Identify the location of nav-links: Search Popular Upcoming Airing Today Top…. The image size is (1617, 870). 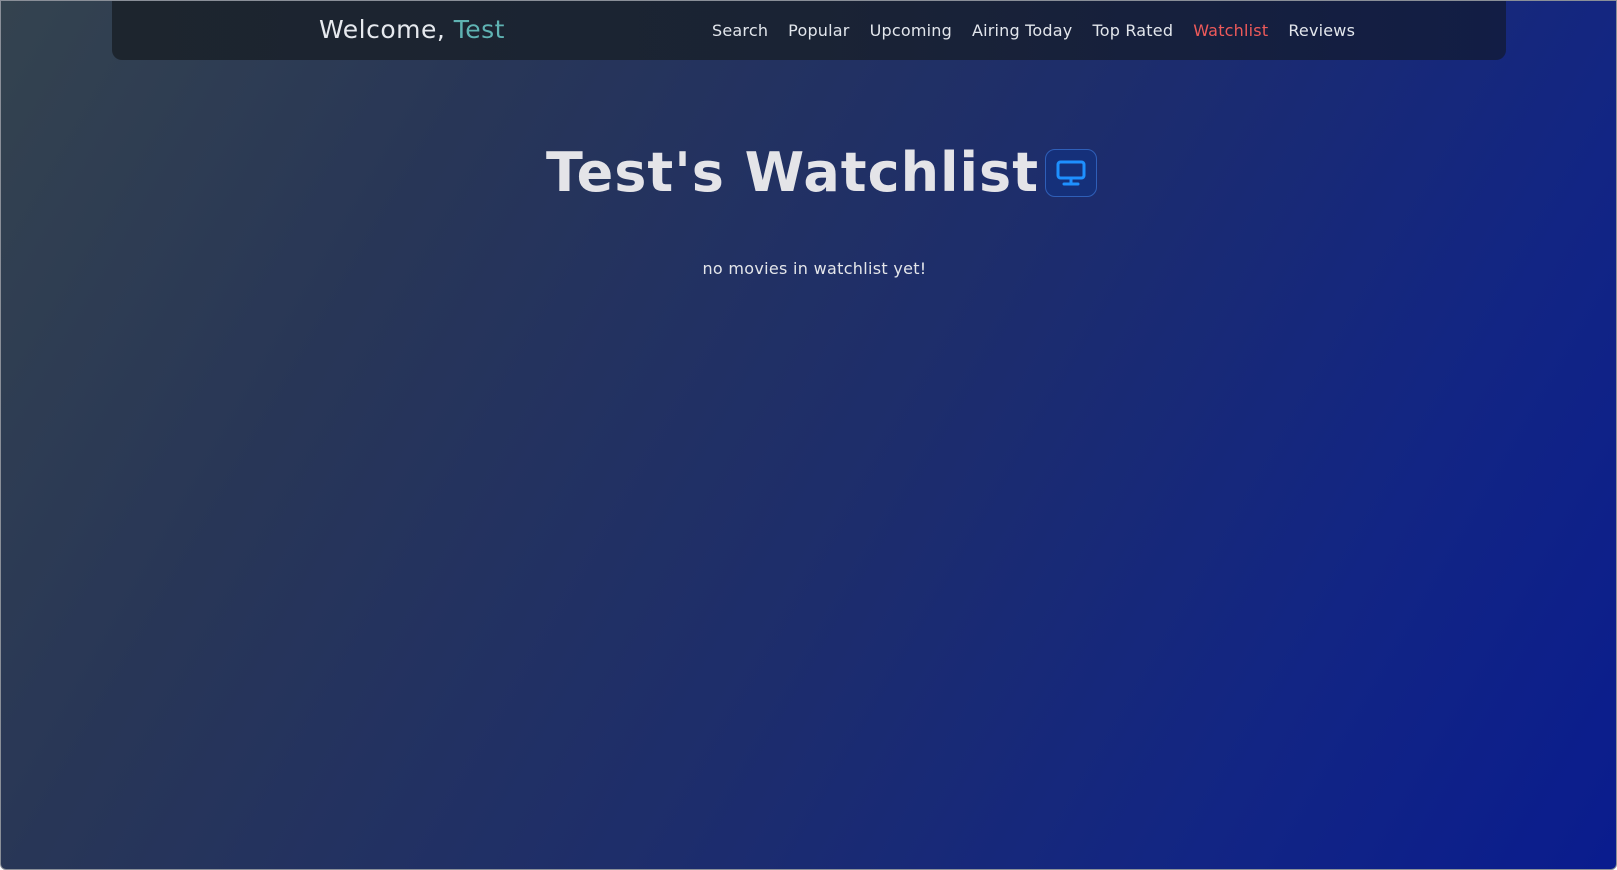
(1033, 30).